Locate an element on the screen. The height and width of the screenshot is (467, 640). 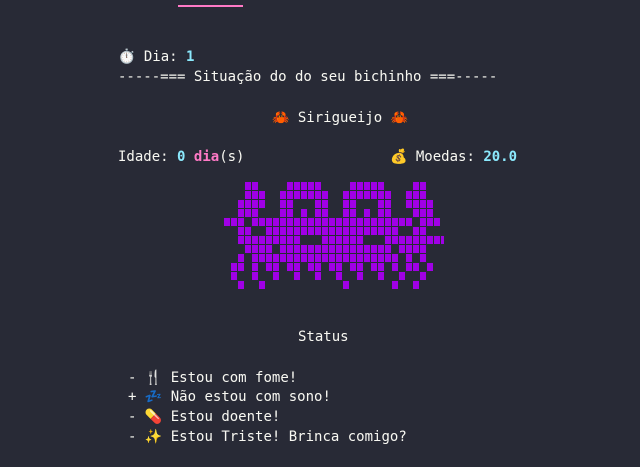
status-sign: - is located at coordinates (132, 417).